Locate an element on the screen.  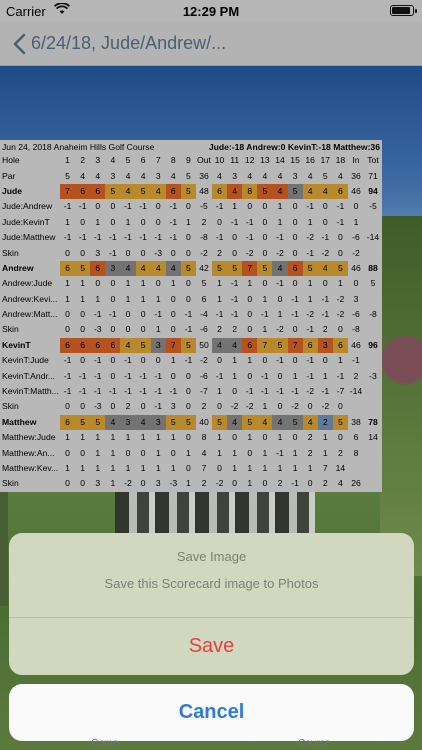
tab-game: Game is located at coordinates (104, 743).